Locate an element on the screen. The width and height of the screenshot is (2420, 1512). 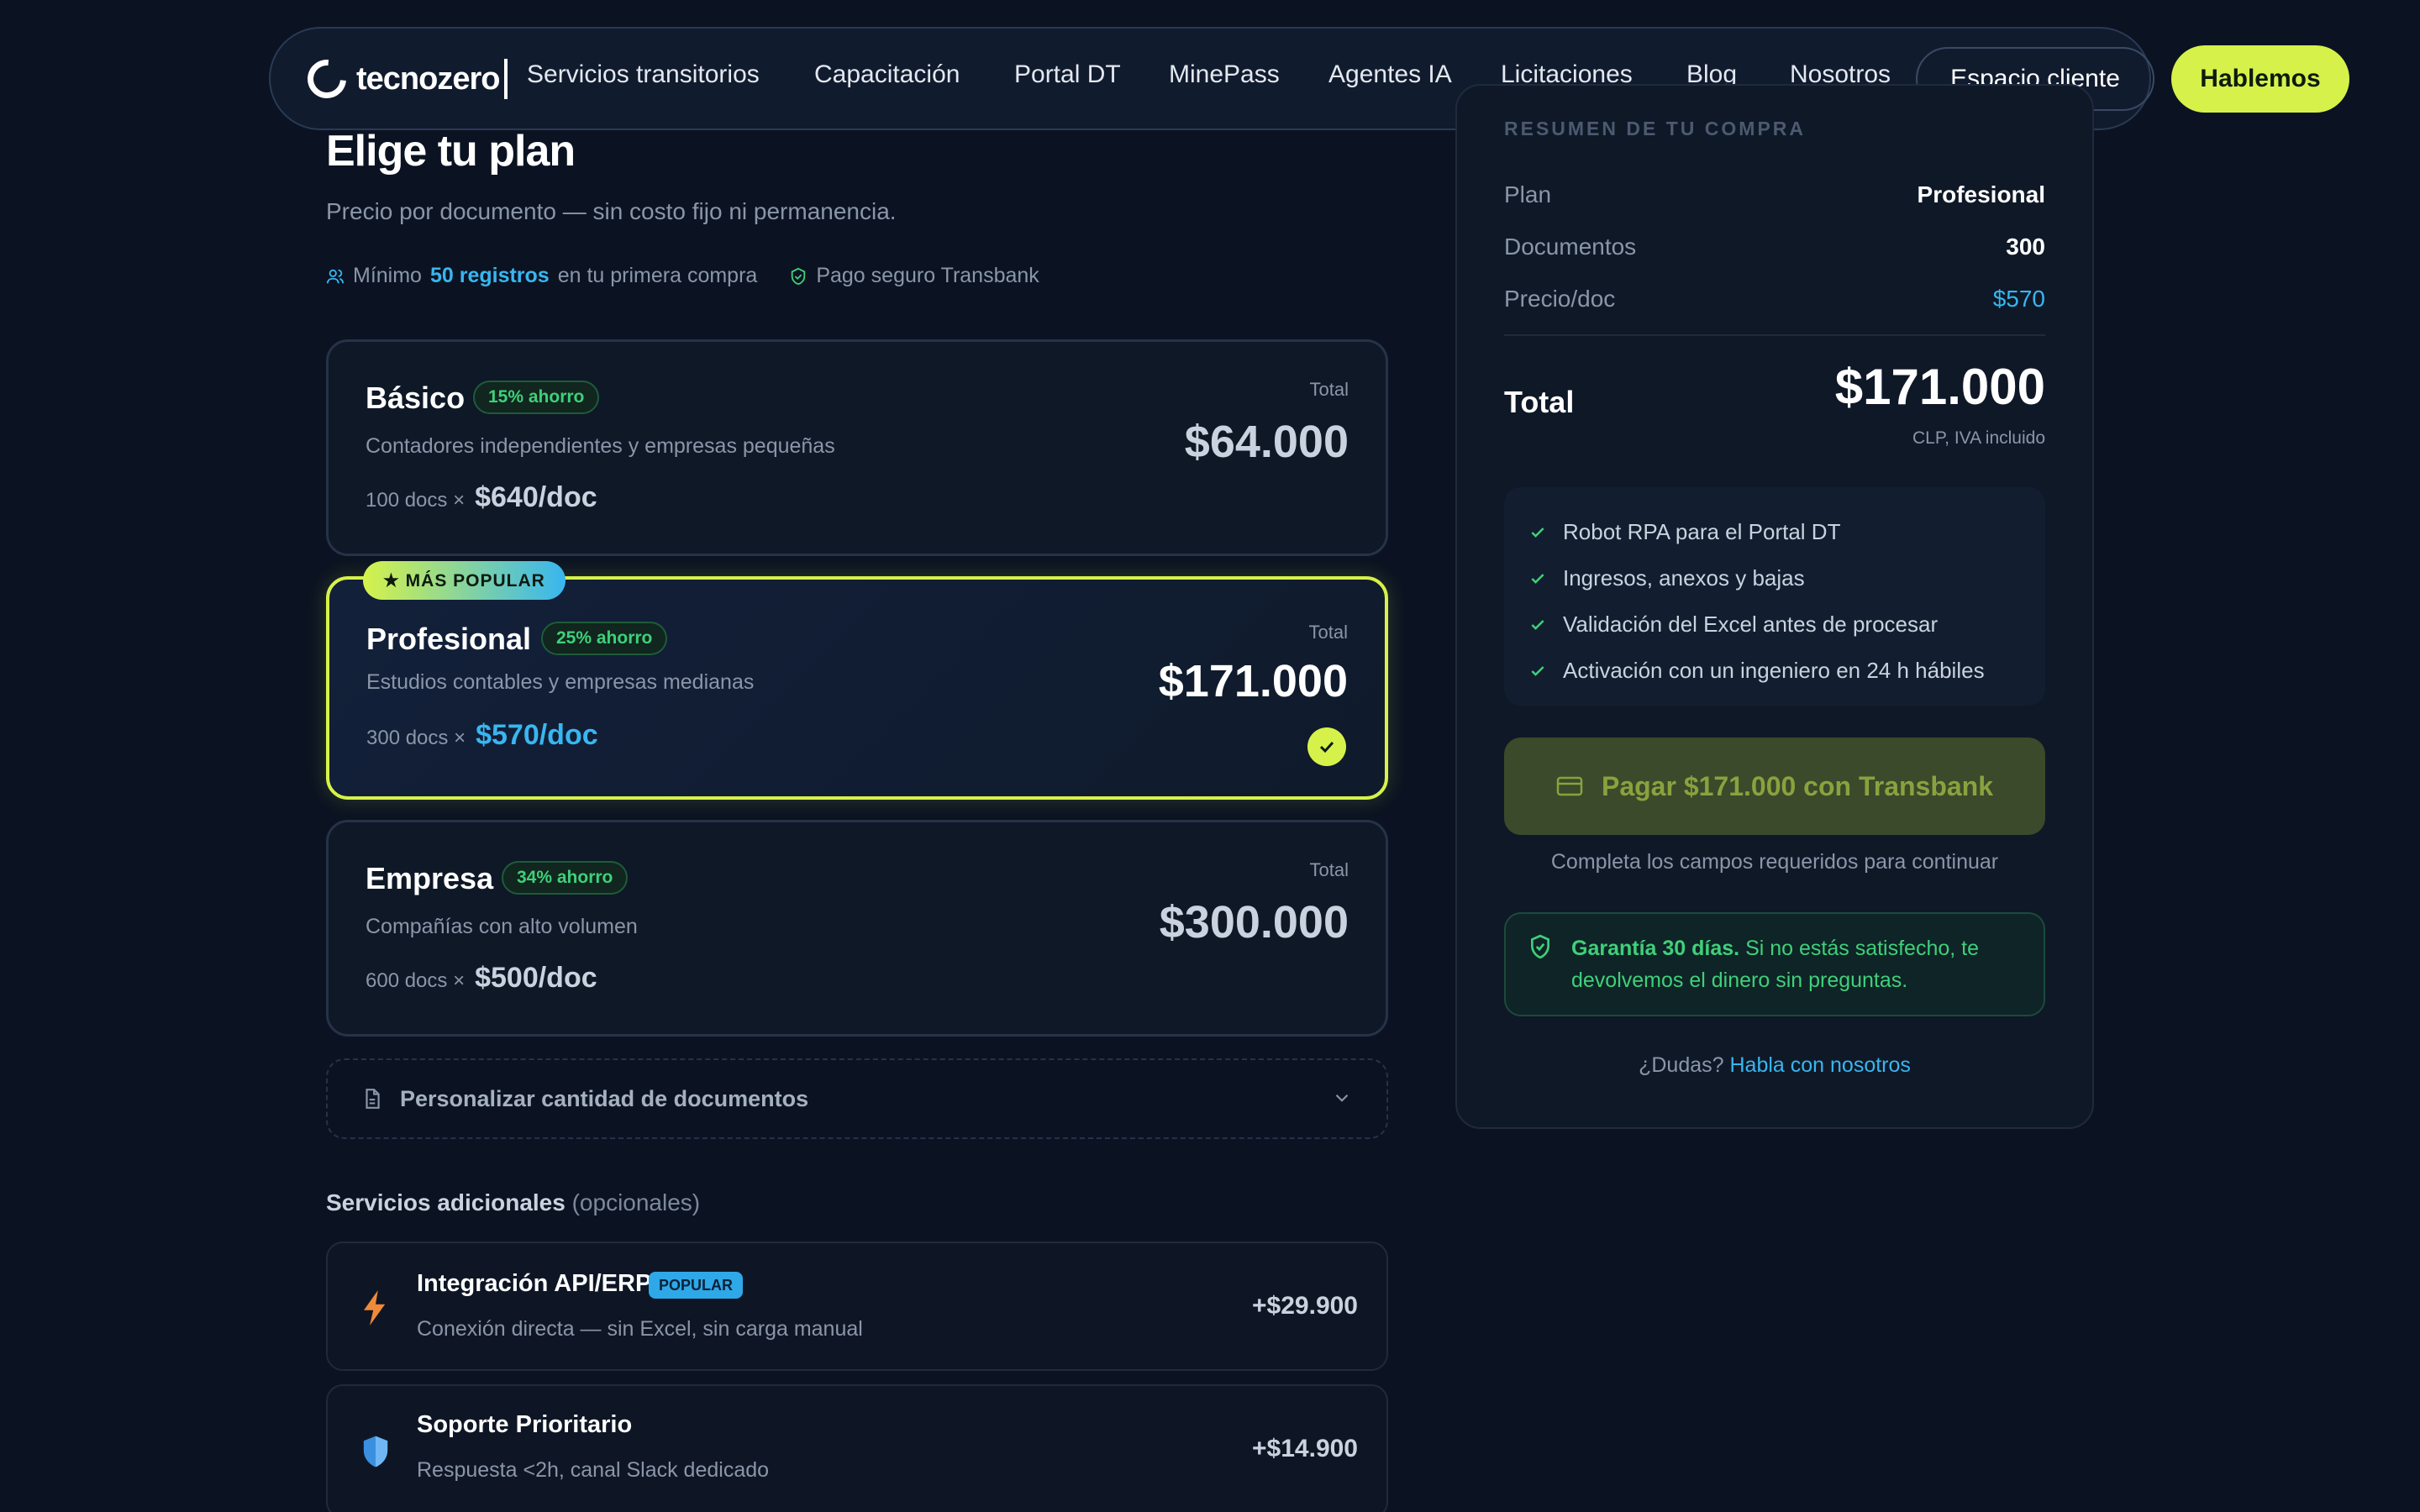
doc-count: 600 docs × is located at coordinates (416, 980).